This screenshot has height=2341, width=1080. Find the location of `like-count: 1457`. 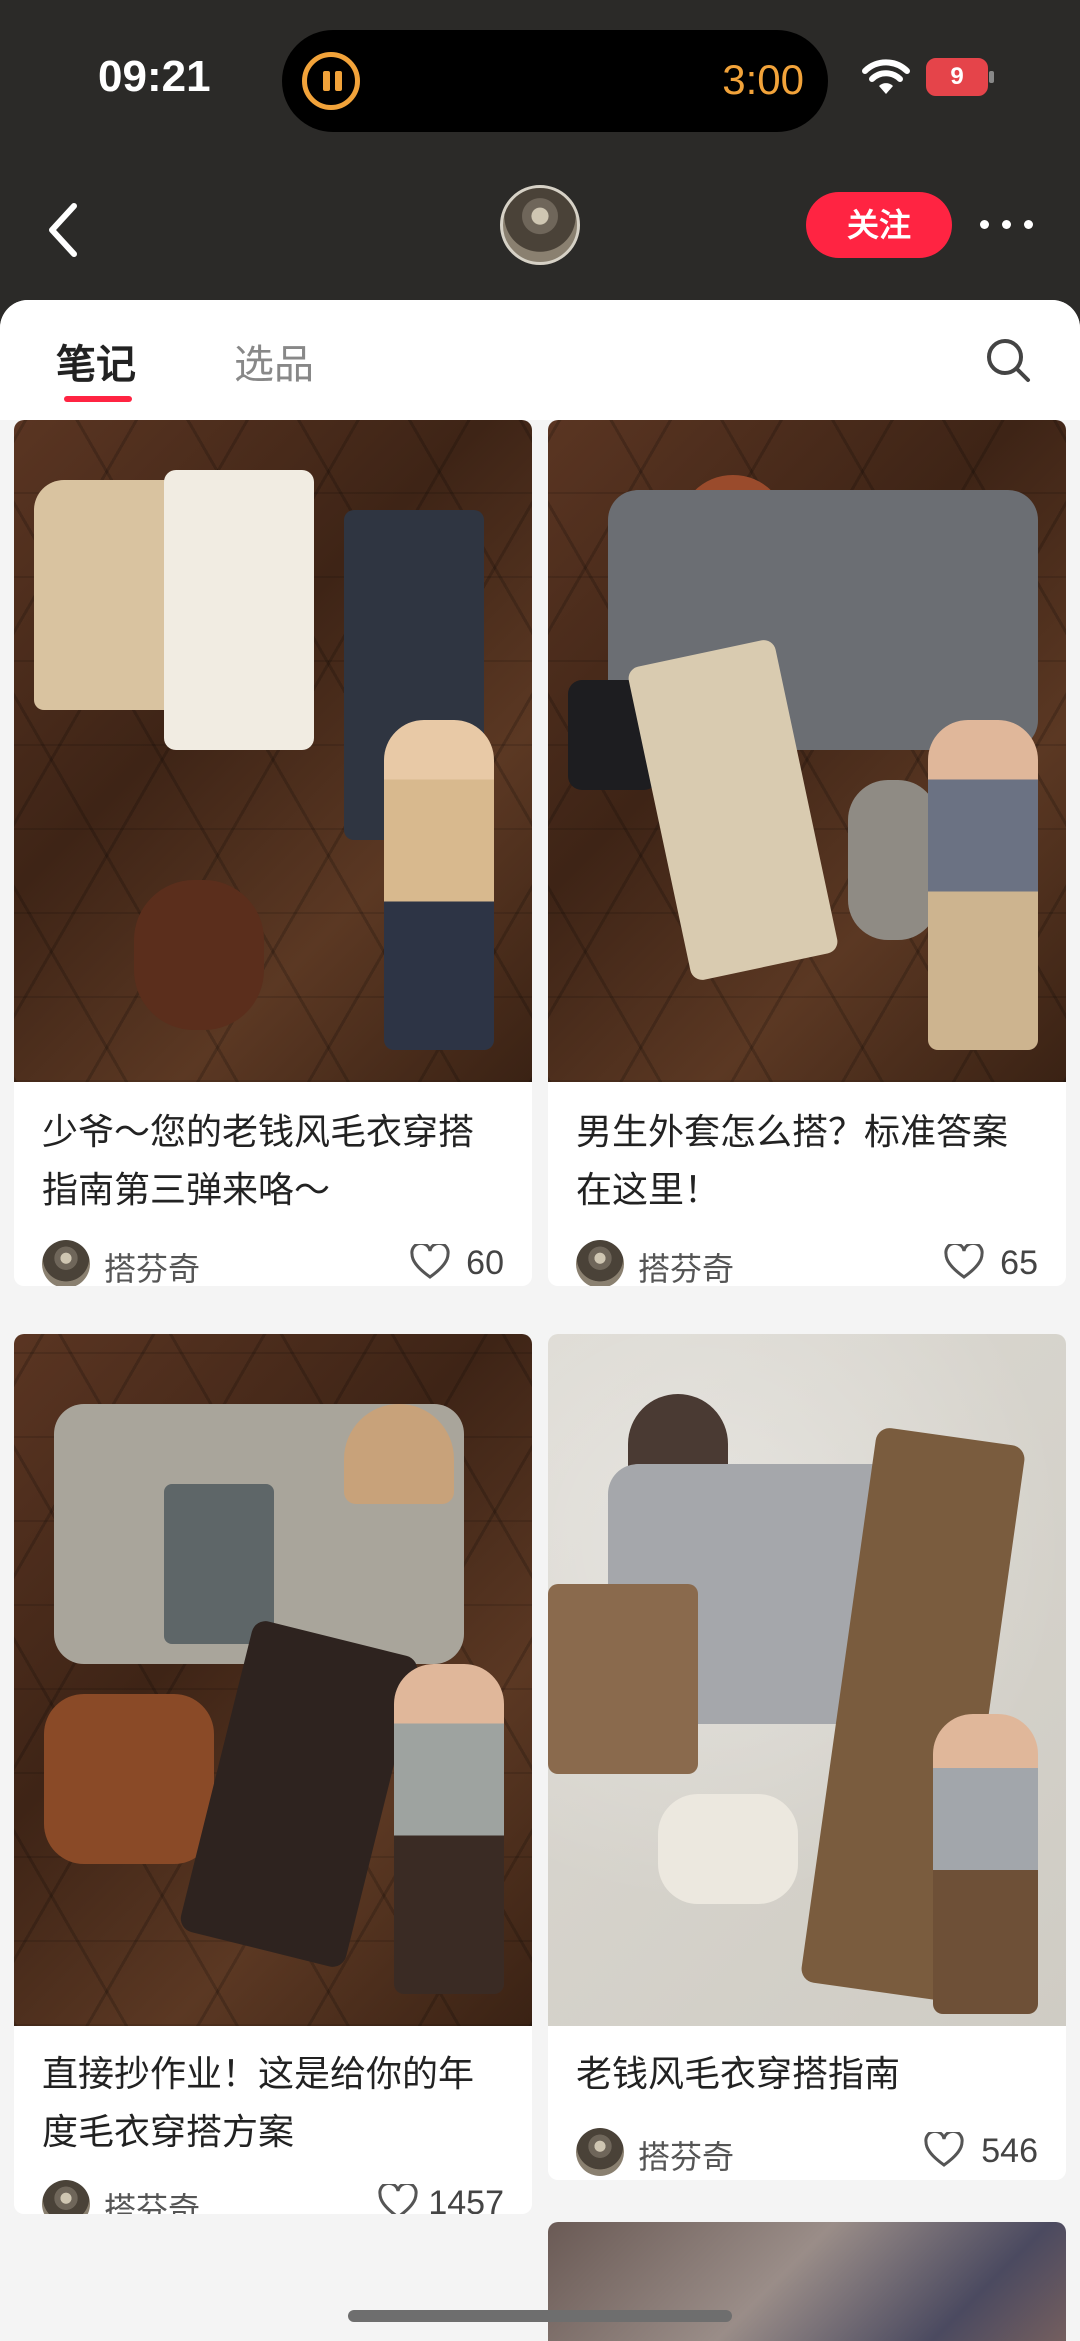

like-count: 1457 is located at coordinates (466, 2199).